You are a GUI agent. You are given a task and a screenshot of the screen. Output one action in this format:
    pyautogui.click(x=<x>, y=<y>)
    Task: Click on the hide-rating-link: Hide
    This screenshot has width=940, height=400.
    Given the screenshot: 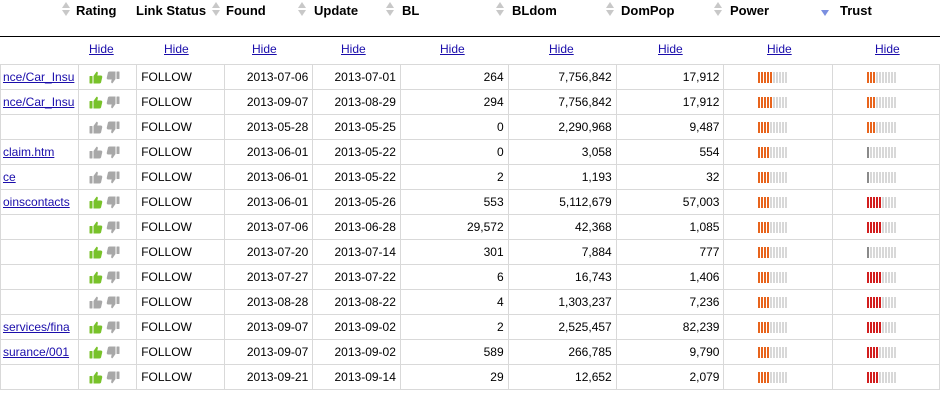 What is the action you would take?
    pyautogui.click(x=101, y=49)
    